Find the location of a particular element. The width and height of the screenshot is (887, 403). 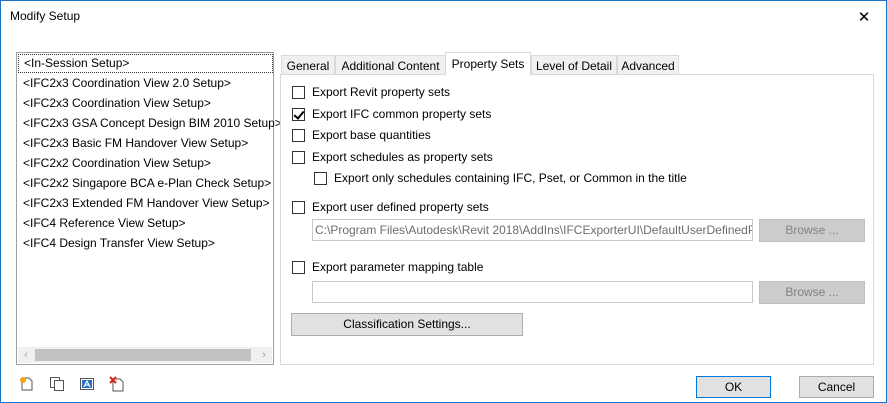

setup-item-ifc4-reference: <IFC4 Reference View Setup> is located at coordinates (145, 223).